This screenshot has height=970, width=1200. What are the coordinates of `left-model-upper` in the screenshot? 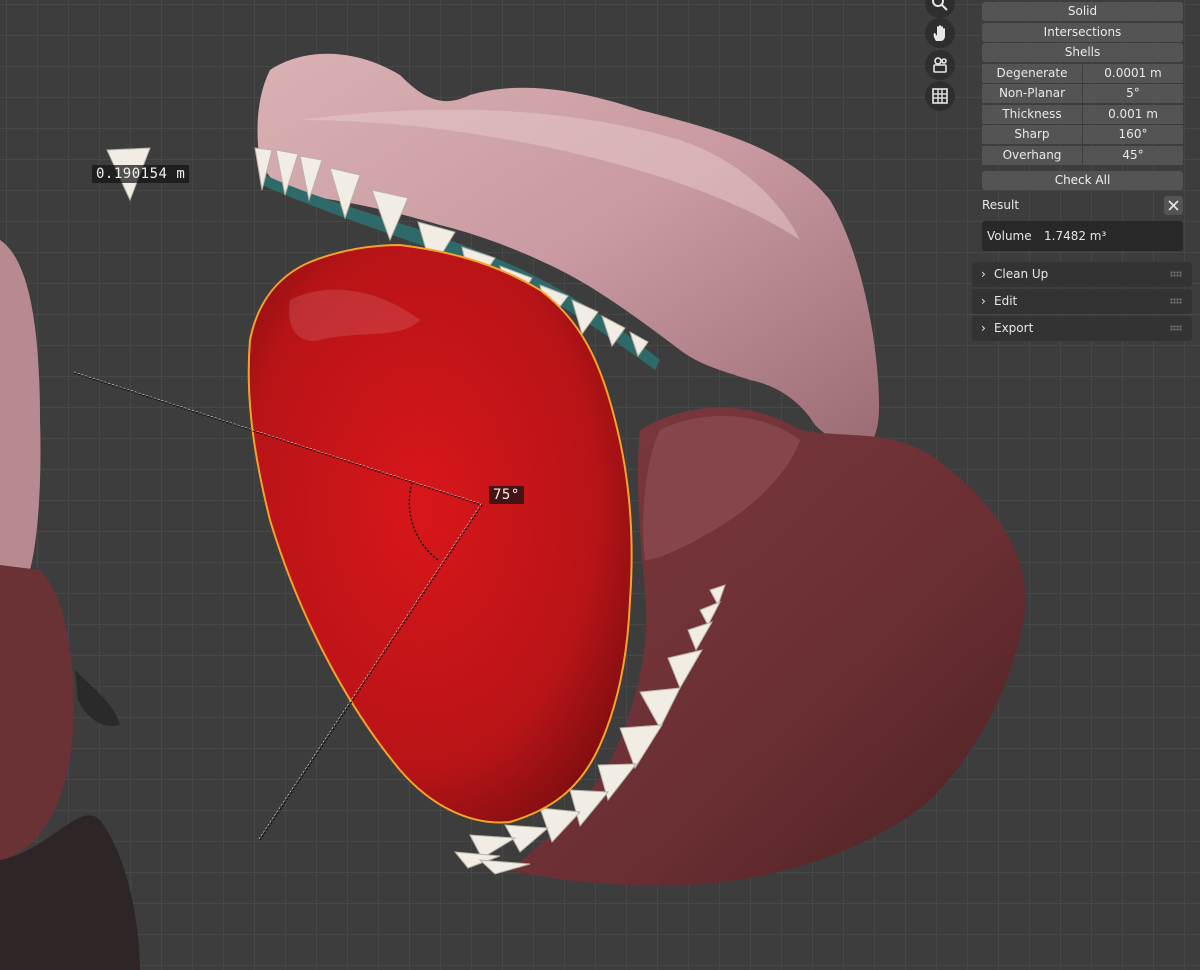 It's located at (20, 407).